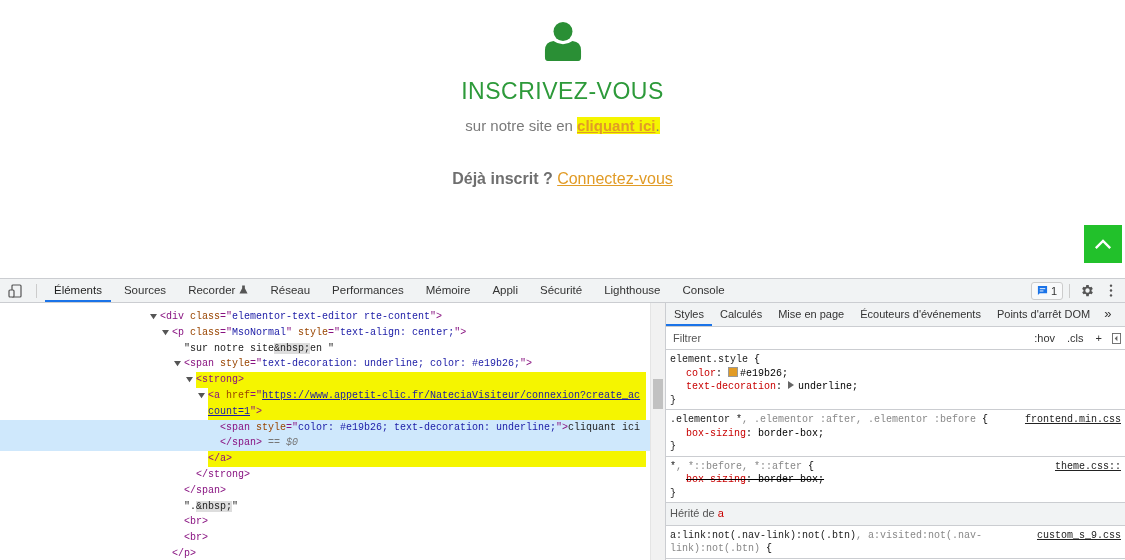 Image resolution: width=1125 pixels, height=560 pixels. Describe the element at coordinates (415, 348) in the screenshot. I see `dom-node-line: "sur notre site&nbsp;en "` at that location.